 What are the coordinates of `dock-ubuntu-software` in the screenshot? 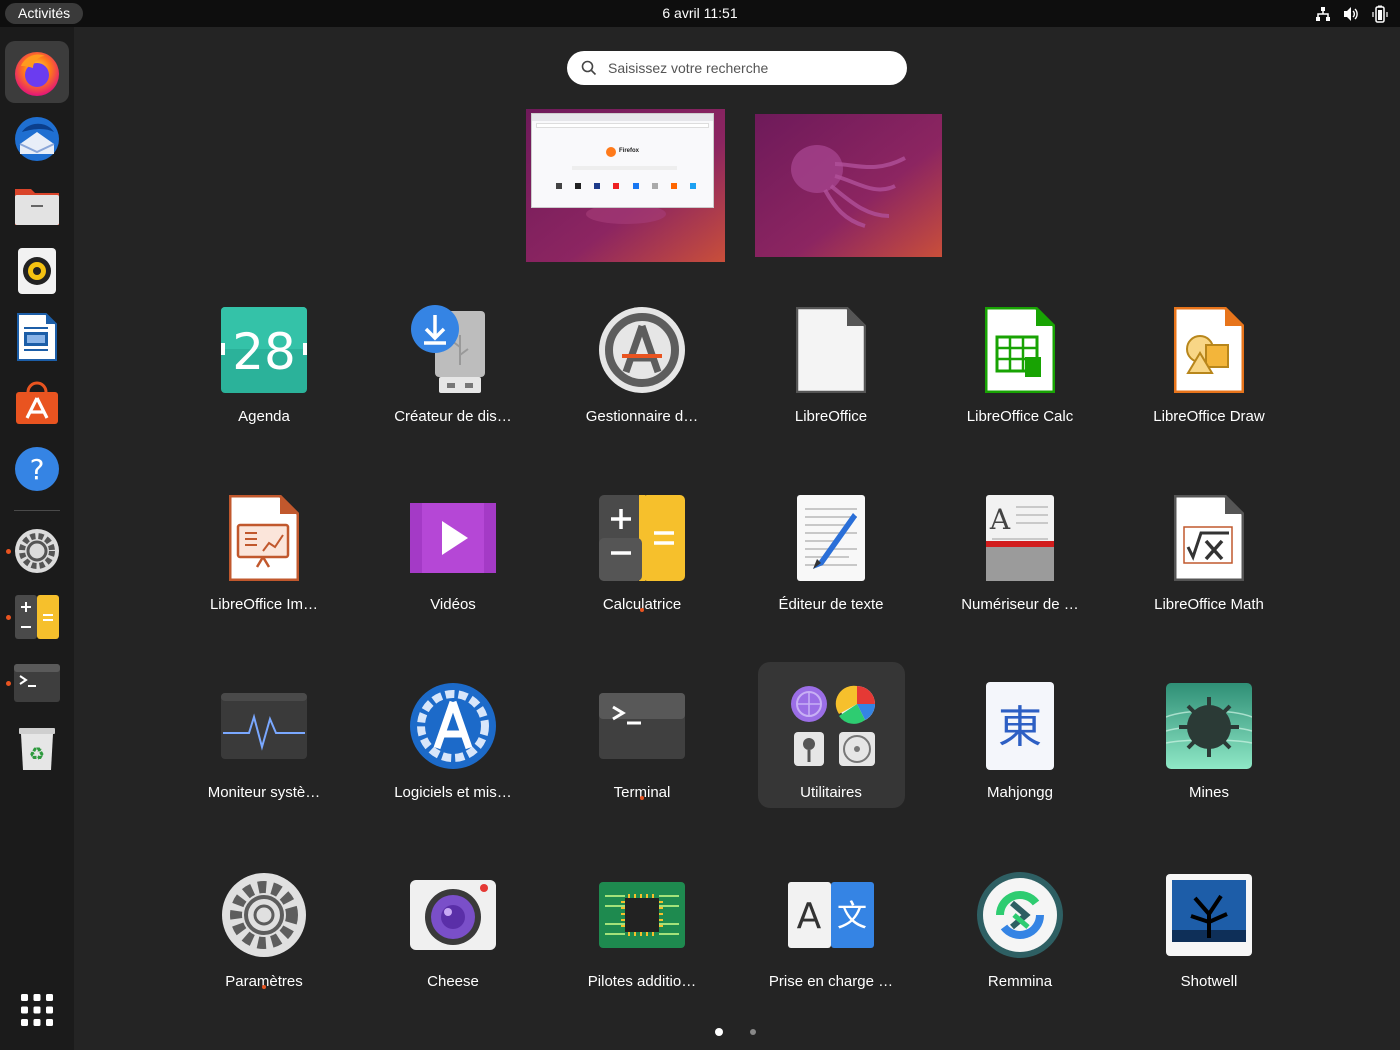 It's located at (37, 403).